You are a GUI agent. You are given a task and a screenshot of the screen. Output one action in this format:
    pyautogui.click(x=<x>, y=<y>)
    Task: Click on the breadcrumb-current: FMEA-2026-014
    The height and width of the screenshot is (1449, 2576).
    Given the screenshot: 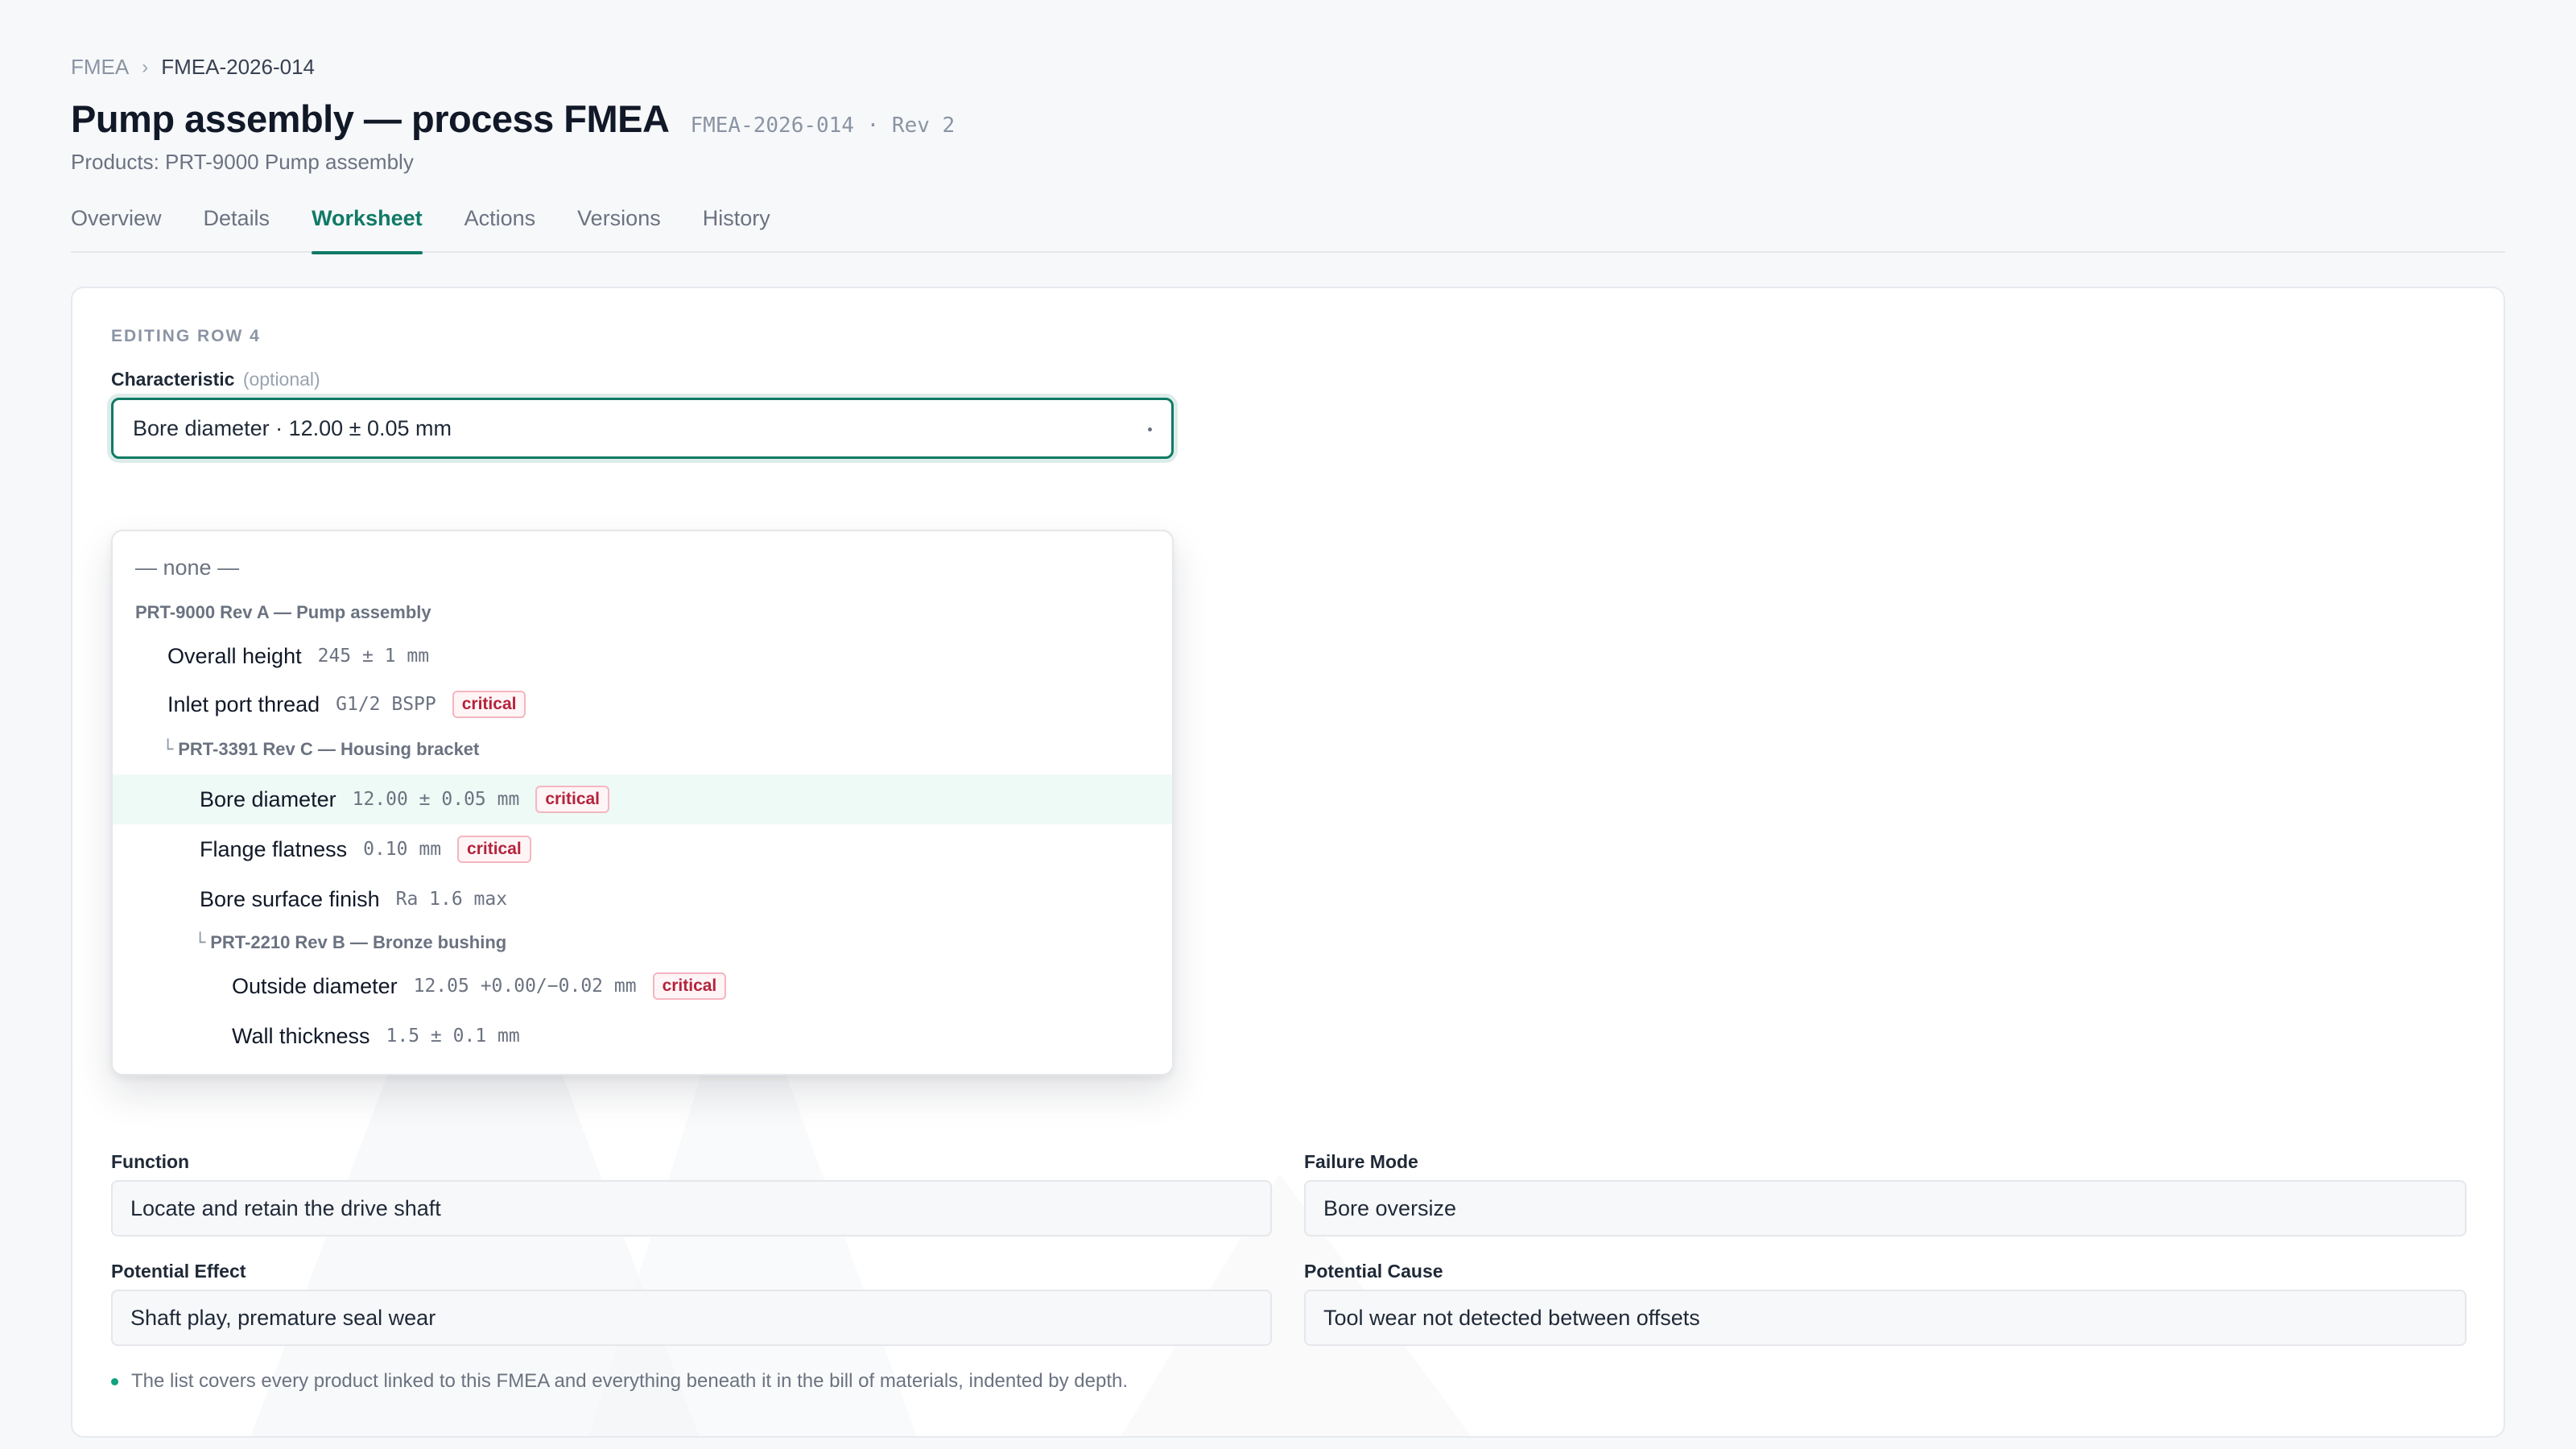 What is the action you would take?
    pyautogui.click(x=238, y=67)
    